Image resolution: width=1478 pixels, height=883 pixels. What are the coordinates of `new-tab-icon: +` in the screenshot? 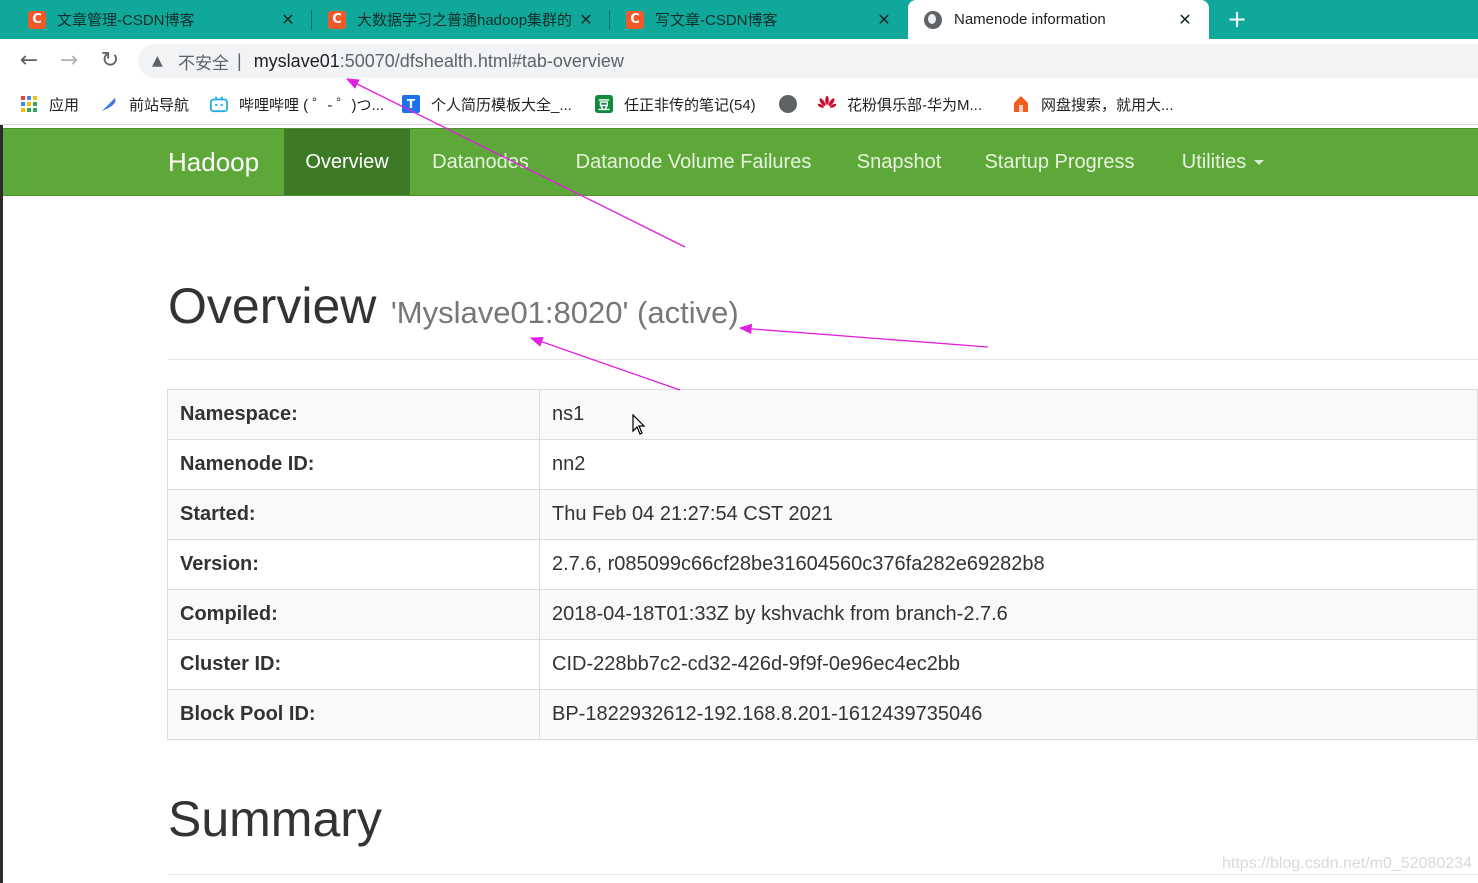 It's located at (1237, 19).